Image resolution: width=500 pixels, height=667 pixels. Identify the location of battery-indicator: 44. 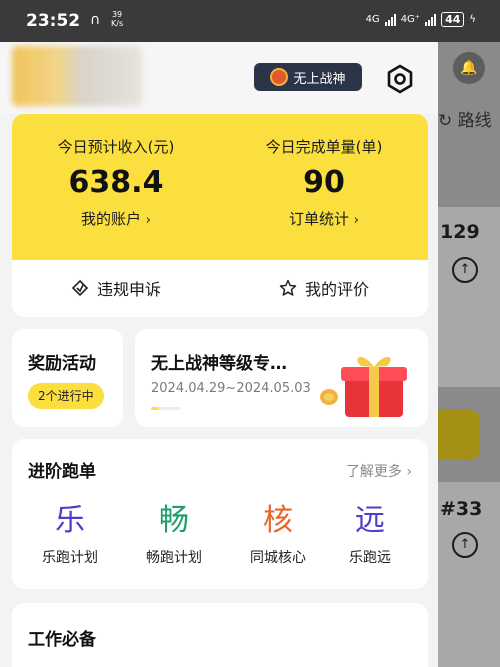
(453, 19).